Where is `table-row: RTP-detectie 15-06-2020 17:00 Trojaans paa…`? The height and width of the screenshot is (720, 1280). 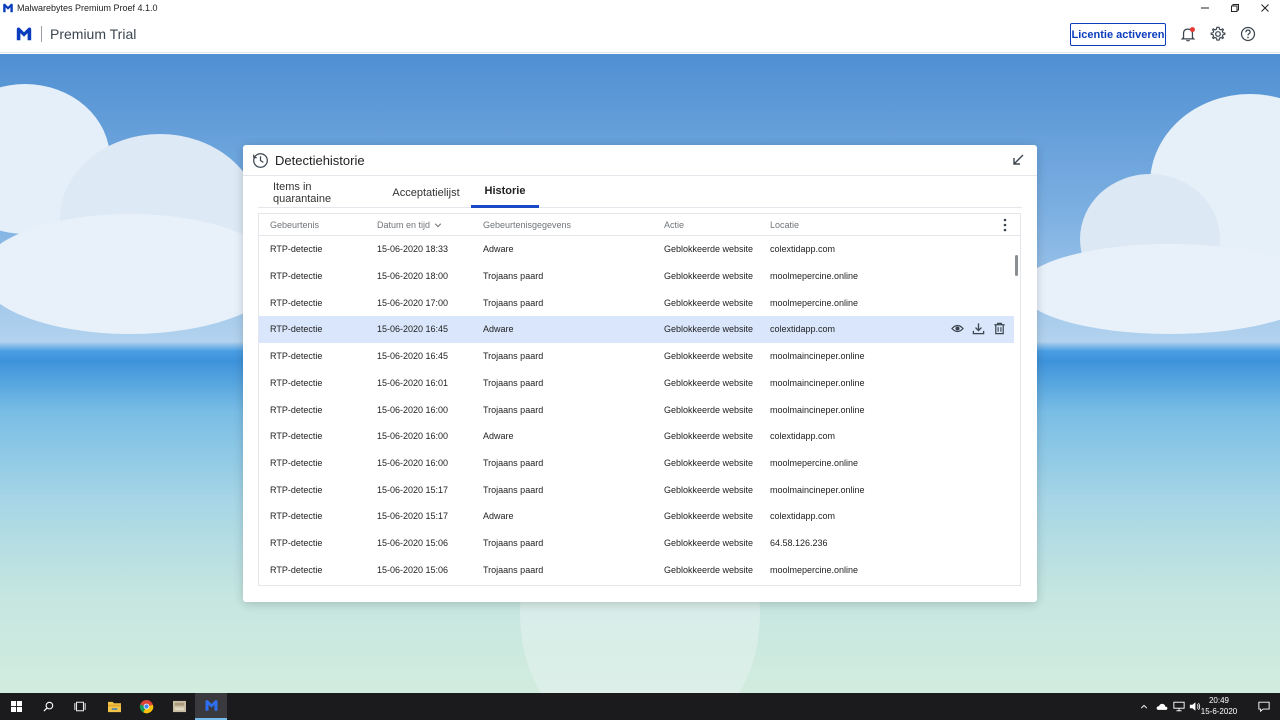
table-row: RTP-detectie 15-06-2020 17:00 Trojaans paa… is located at coordinates (636, 302).